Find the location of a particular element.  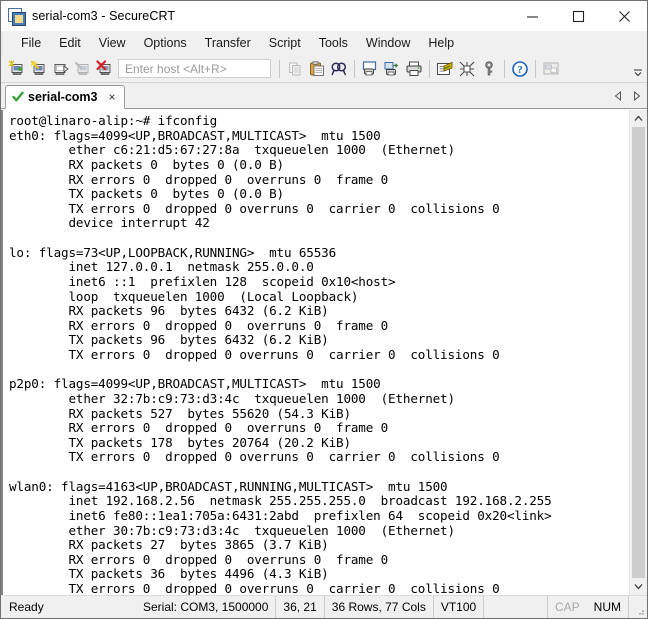

tab-nav is located at coordinates (627, 97).